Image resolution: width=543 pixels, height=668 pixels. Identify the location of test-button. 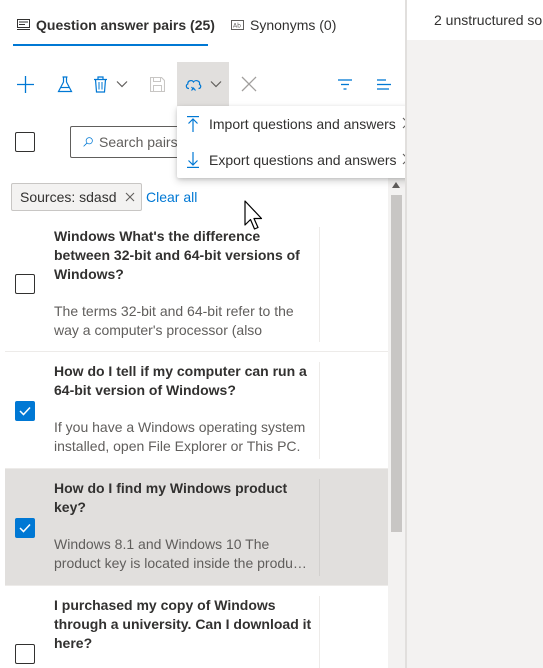
(65, 84).